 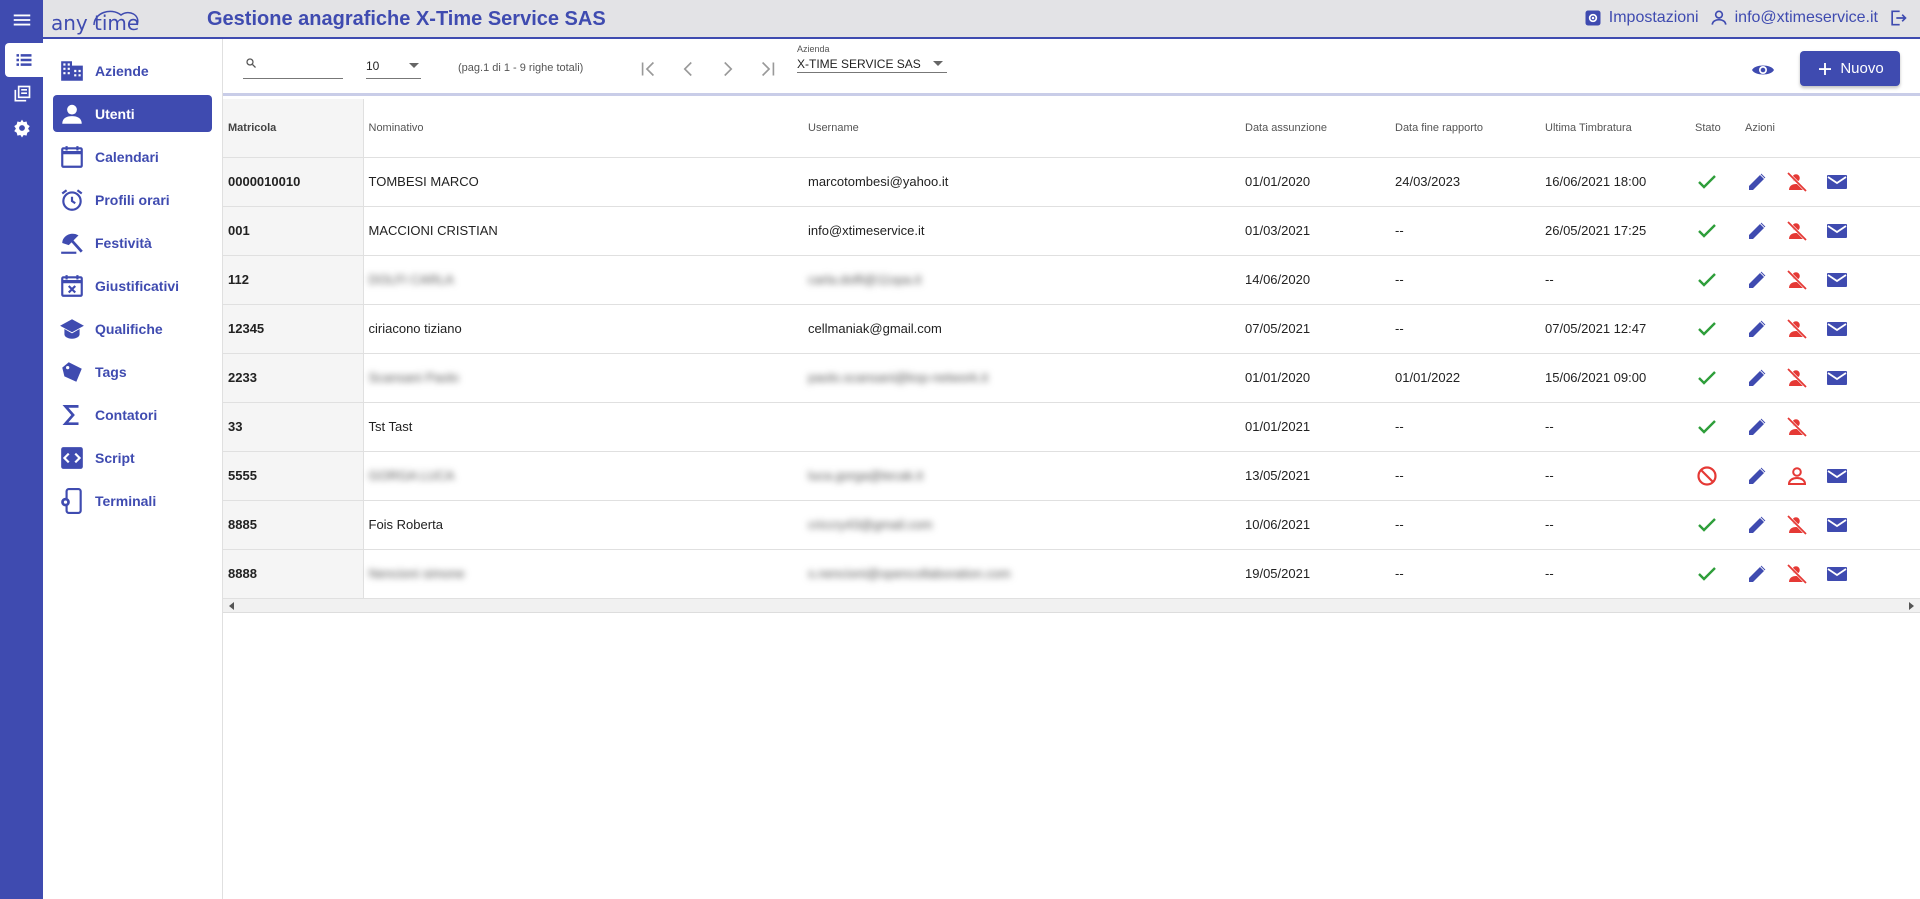 What do you see at coordinates (648, 69) in the screenshot?
I see `first-page-icon` at bounding box center [648, 69].